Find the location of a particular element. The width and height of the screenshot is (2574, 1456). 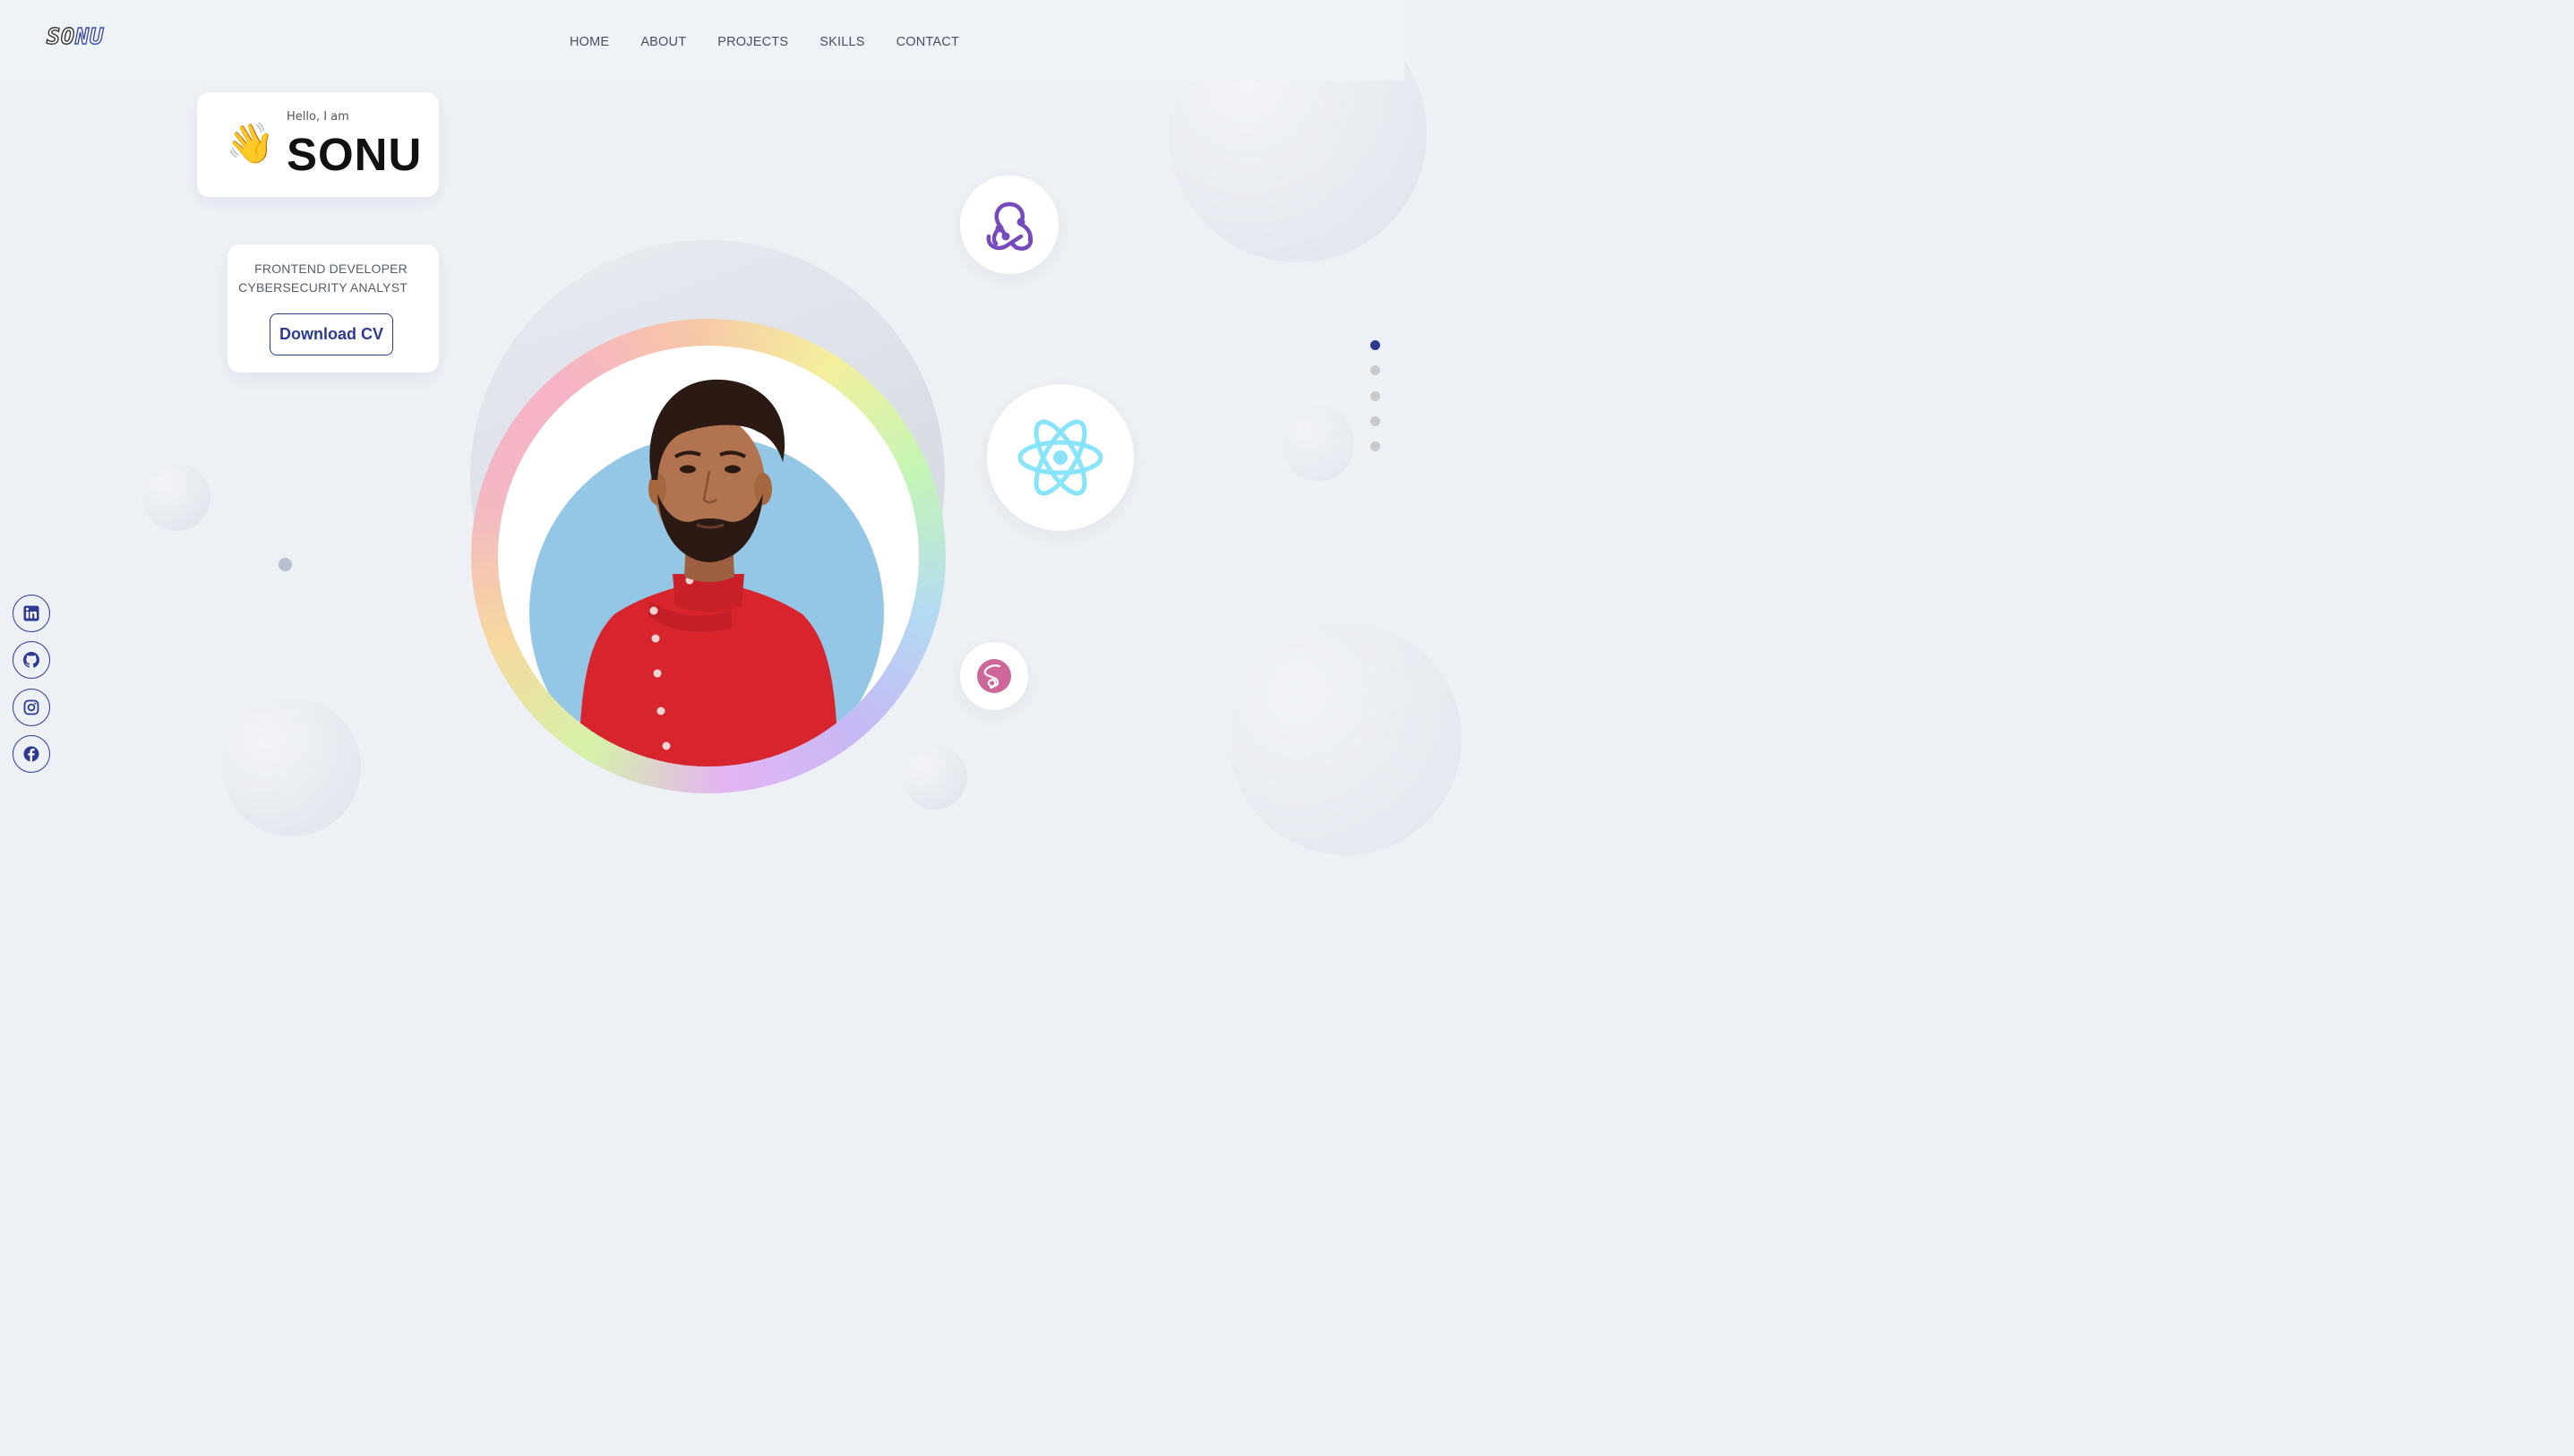

logo-part-1: SO is located at coordinates (61, 35).